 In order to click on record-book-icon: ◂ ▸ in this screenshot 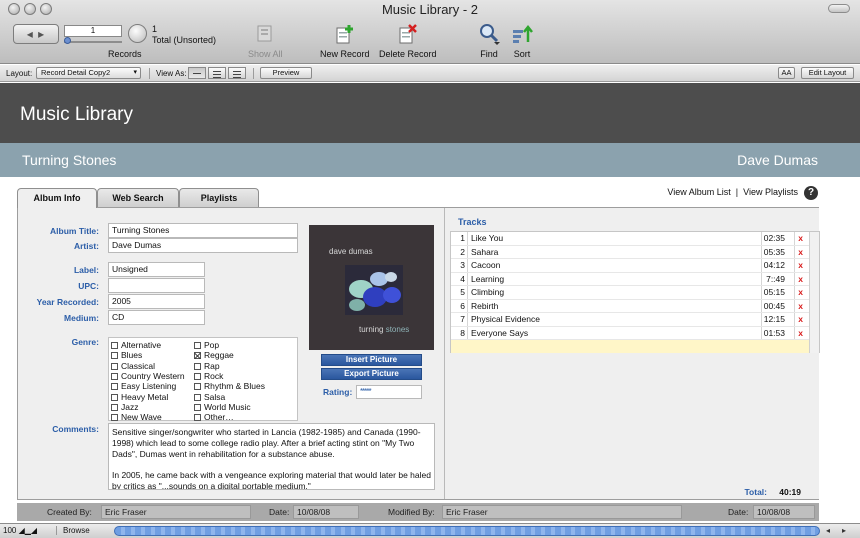, I will do `click(36, 34)`.